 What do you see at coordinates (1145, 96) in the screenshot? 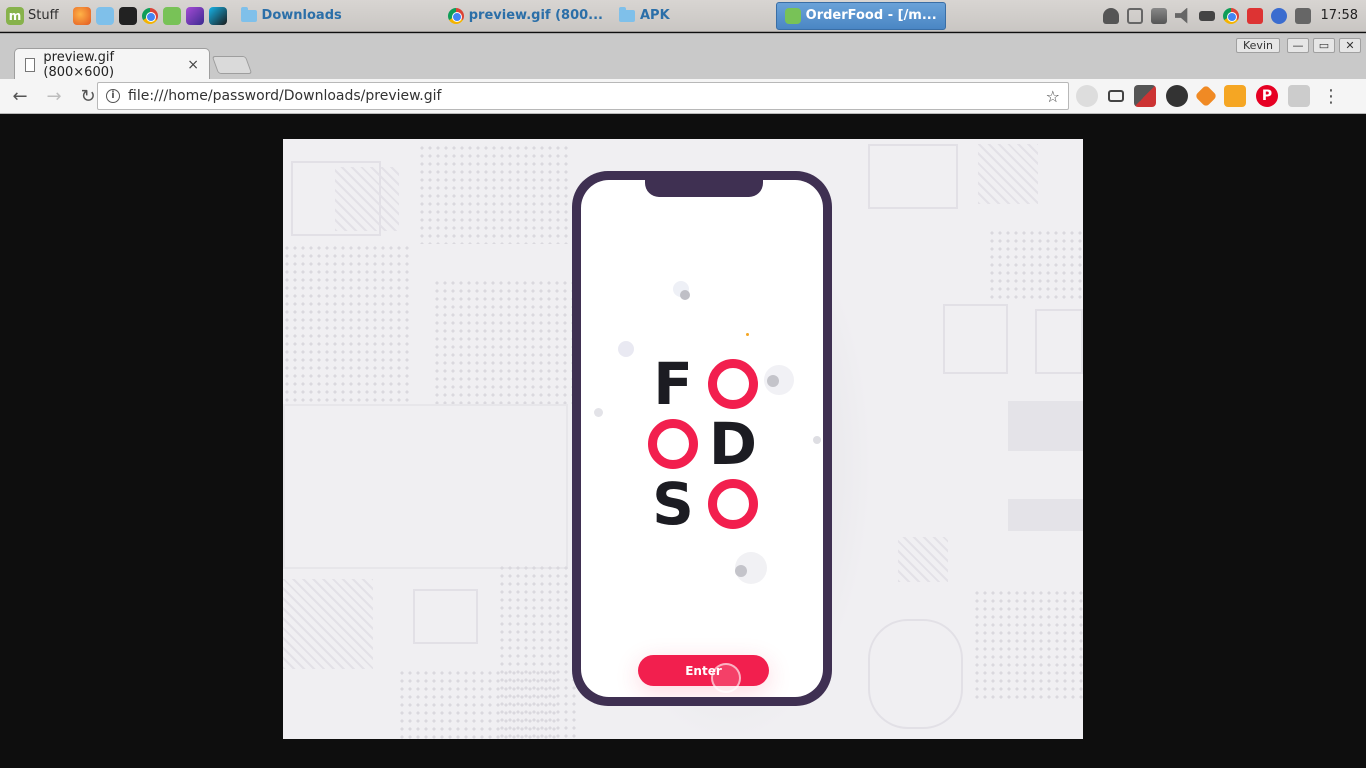
I see `eyedropper-extension-icon` at bounding box center [1145, 96].